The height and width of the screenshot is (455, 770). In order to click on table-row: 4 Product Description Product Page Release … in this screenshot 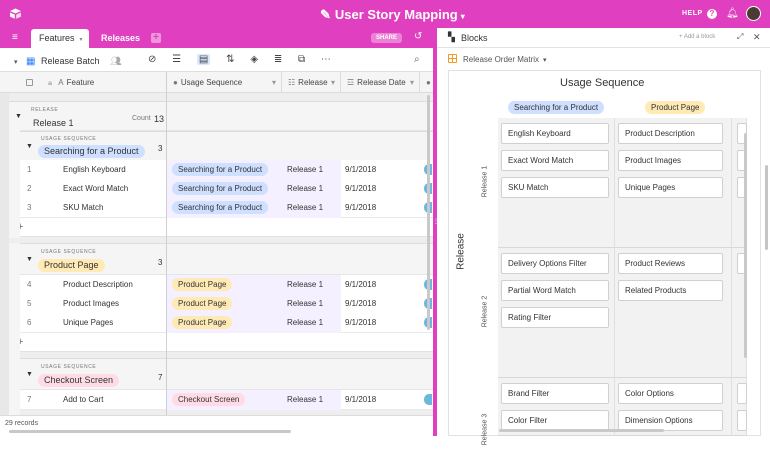, I will do `click(222, 285)`.